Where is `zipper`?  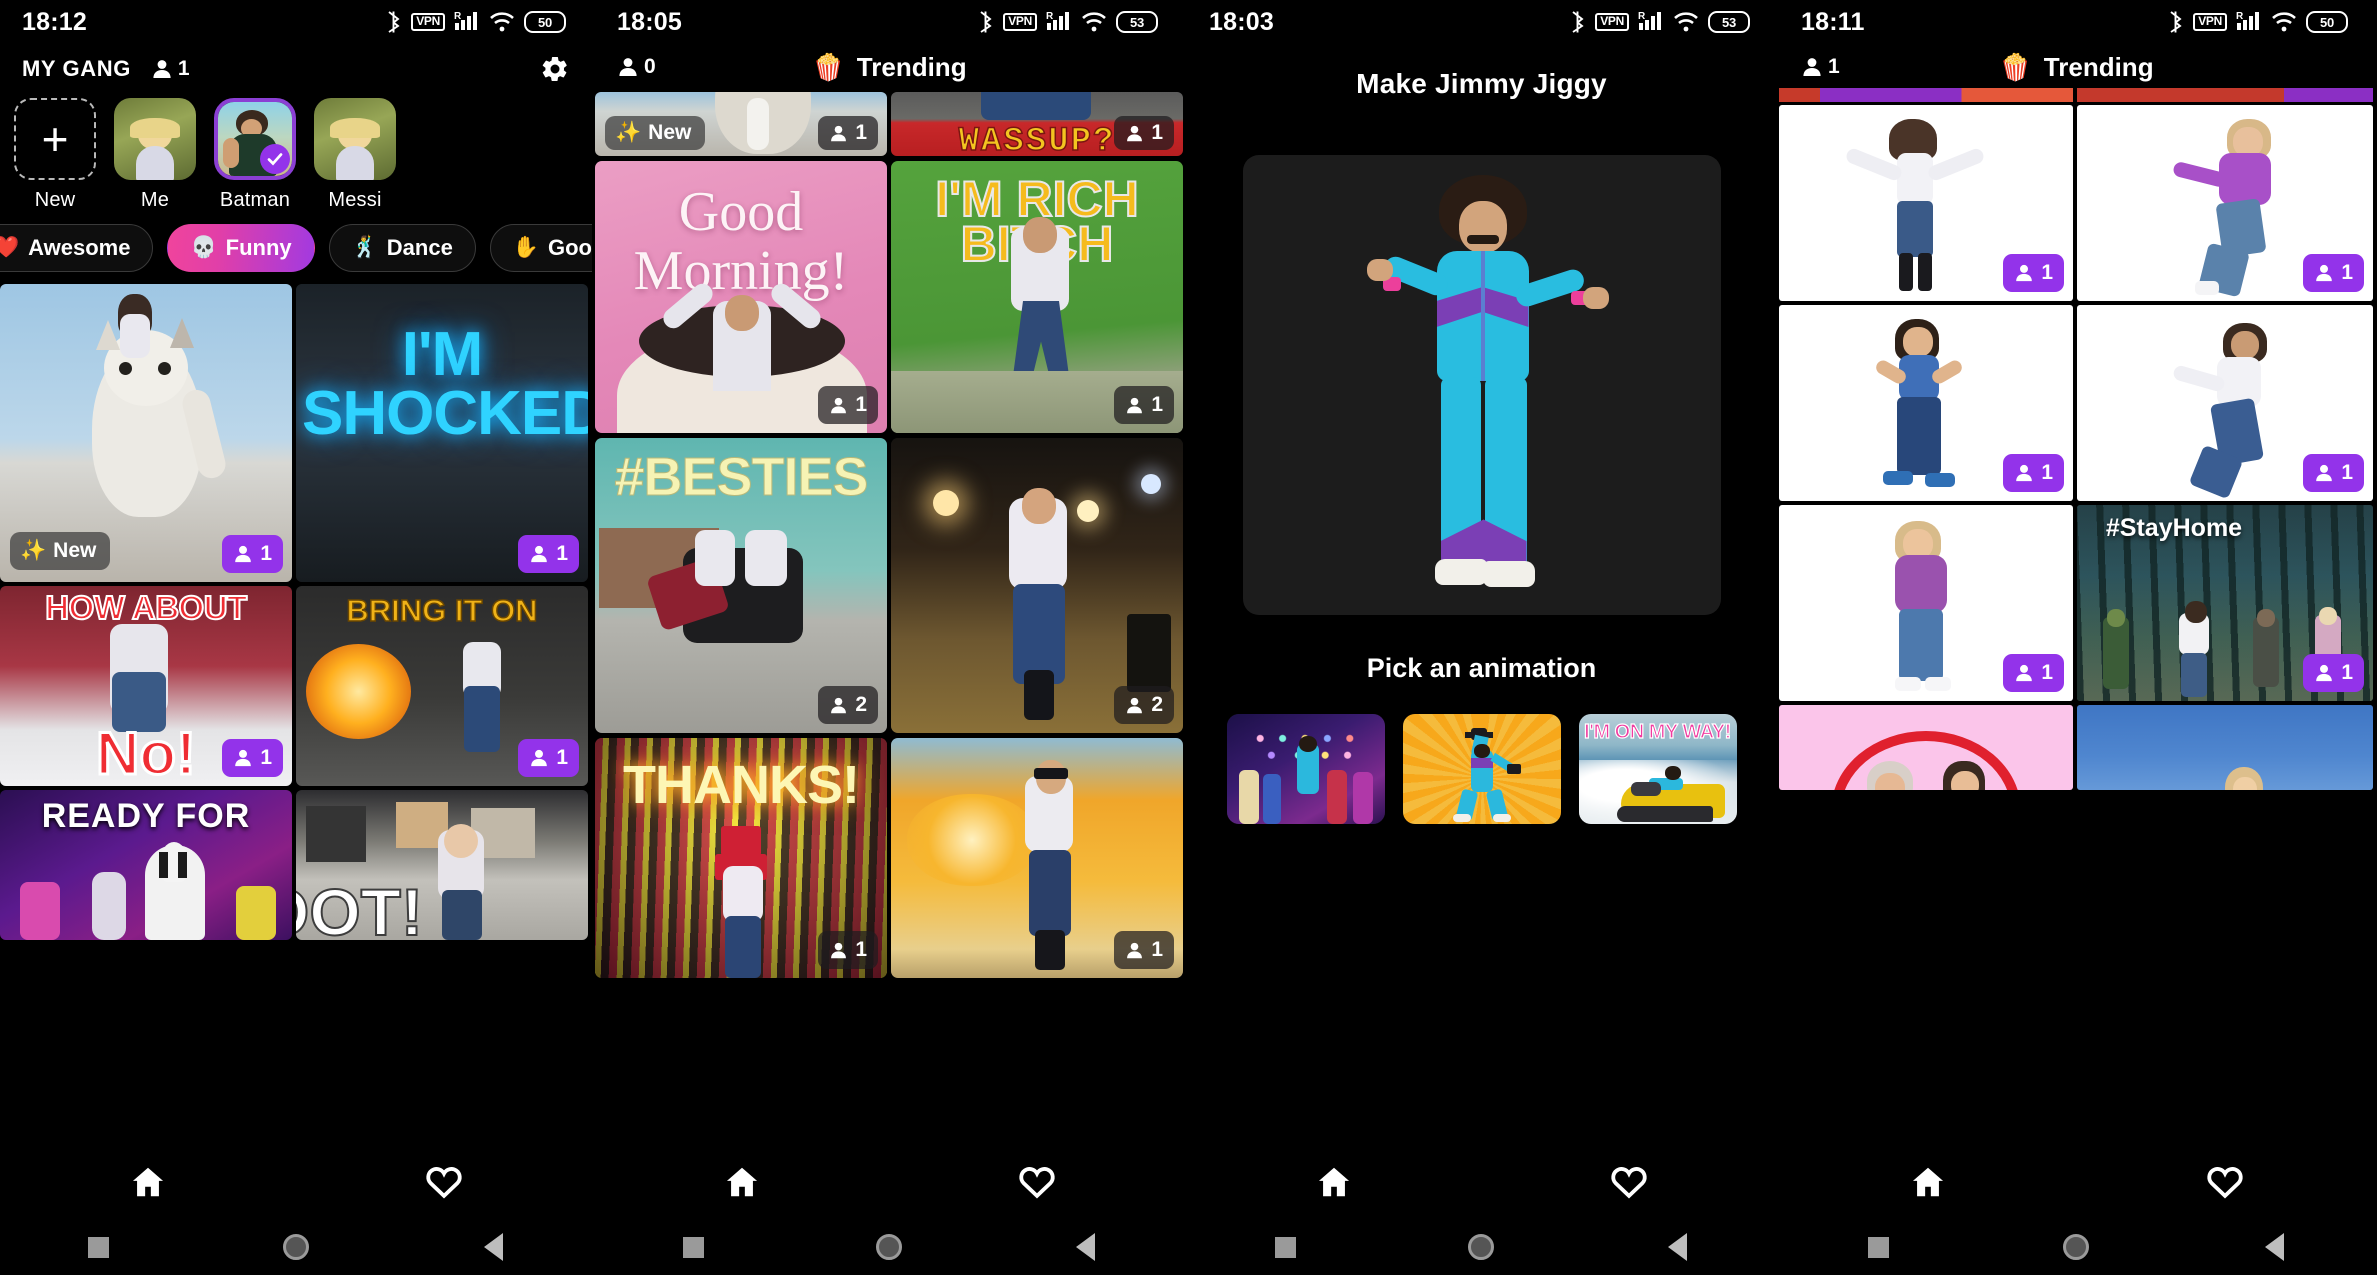
zipper is located at coordinates (1482, 316).